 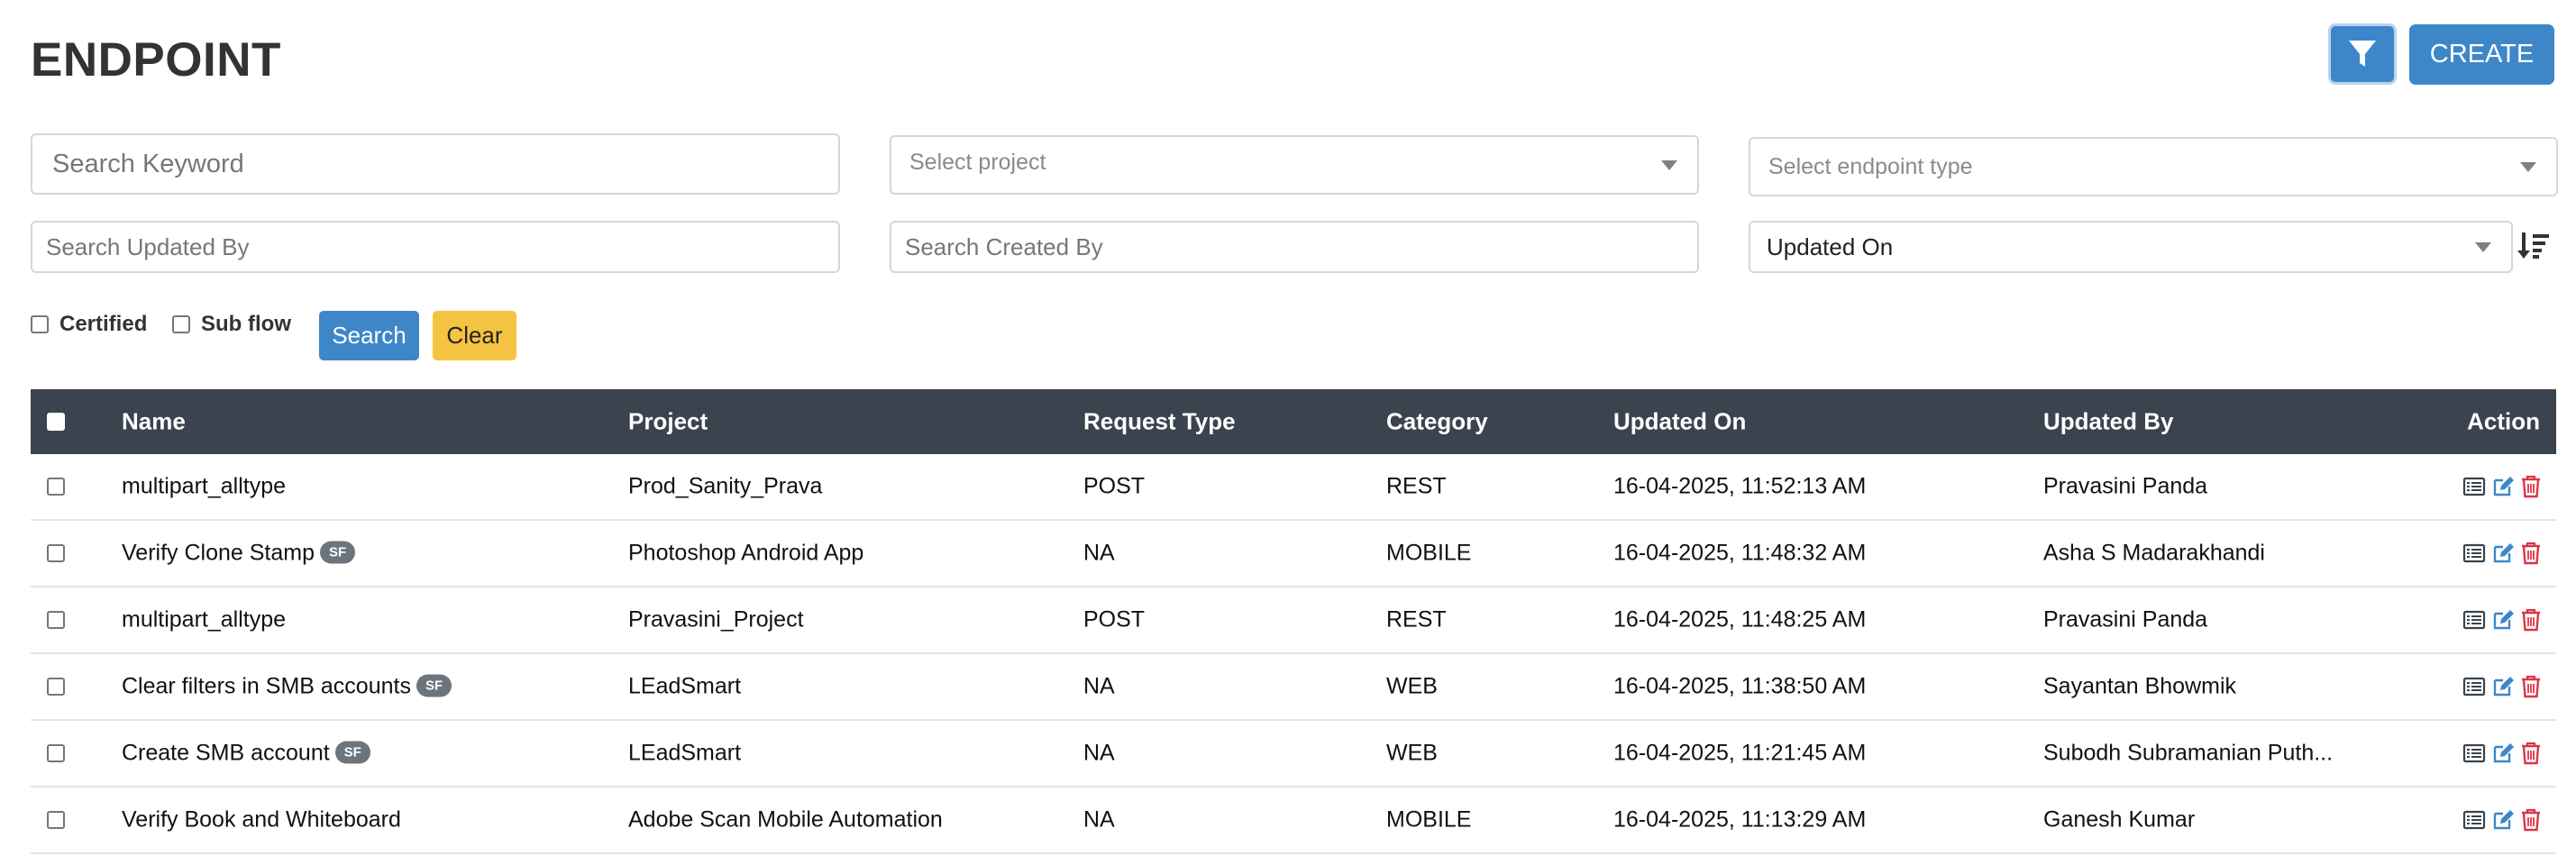 What do you see at coordinates (266, 686) in the screenshot?
I see `endpoint-name: Clear filters in SMB accounts` at bounding box center [266, 686].